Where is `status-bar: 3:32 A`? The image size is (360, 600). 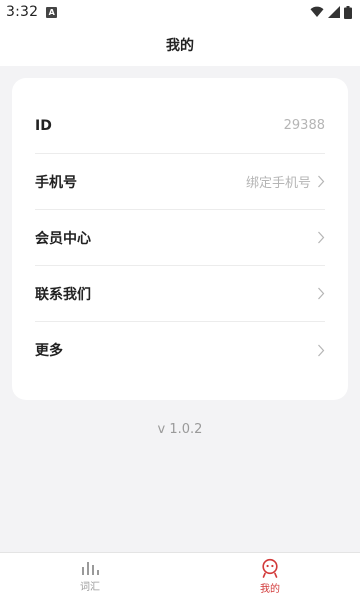 status-bar: 3:32 A is located at coordinates (180, 12).